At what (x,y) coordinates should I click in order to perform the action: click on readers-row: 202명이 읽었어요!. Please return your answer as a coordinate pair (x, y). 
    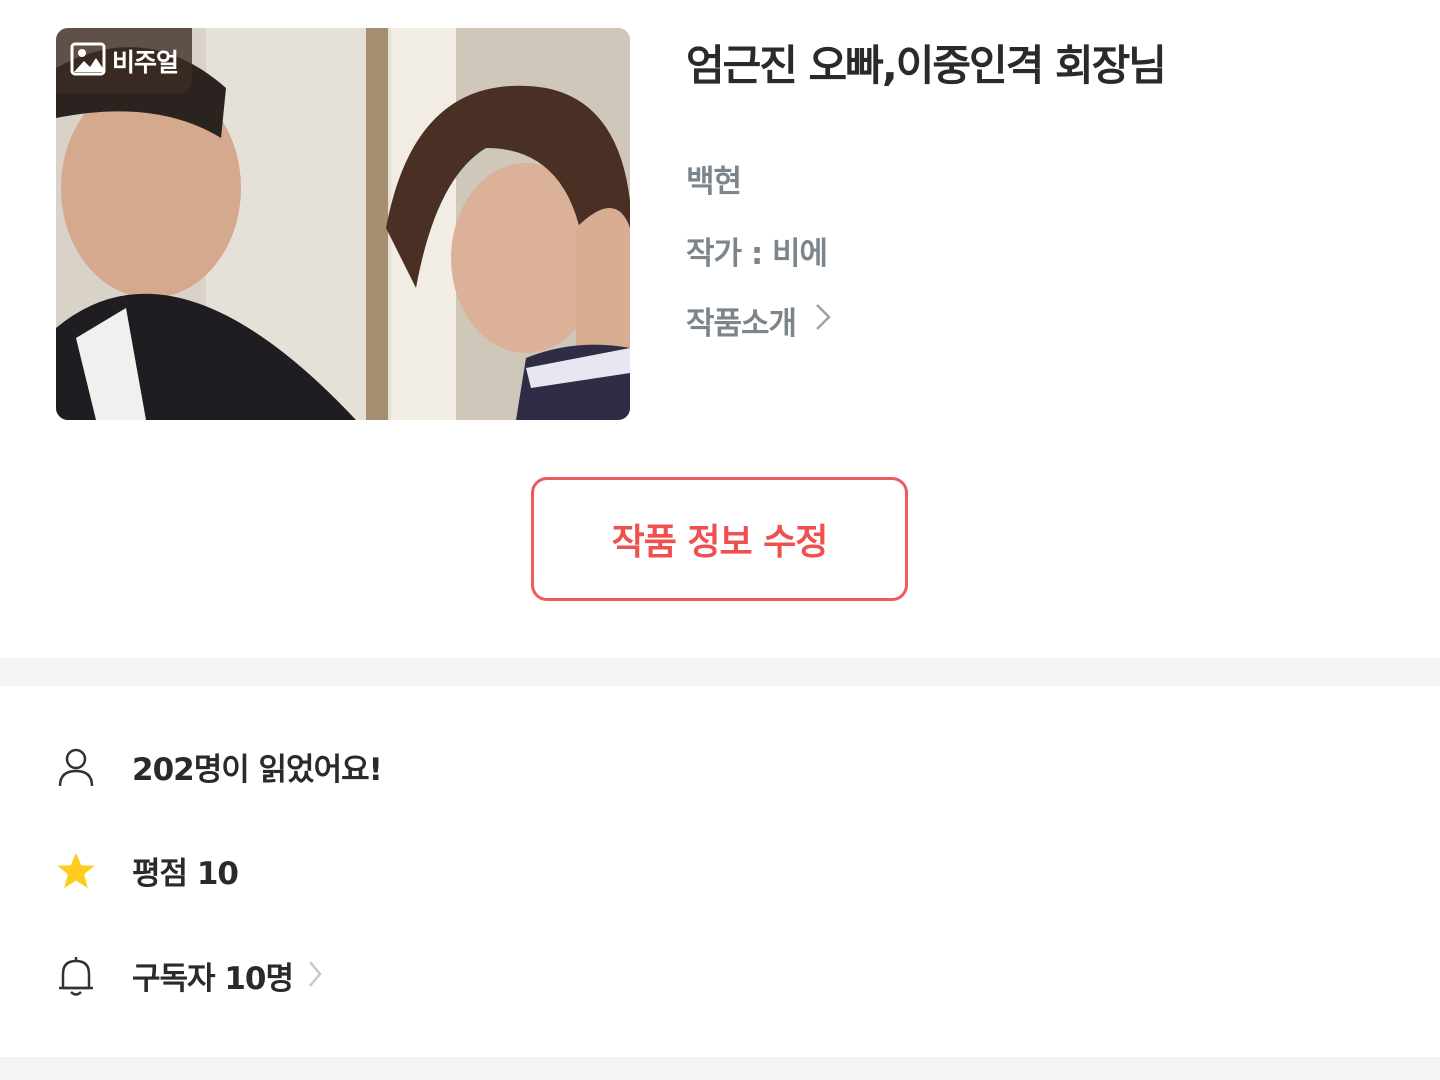
    Looking at the image, I should click on (219, 766).